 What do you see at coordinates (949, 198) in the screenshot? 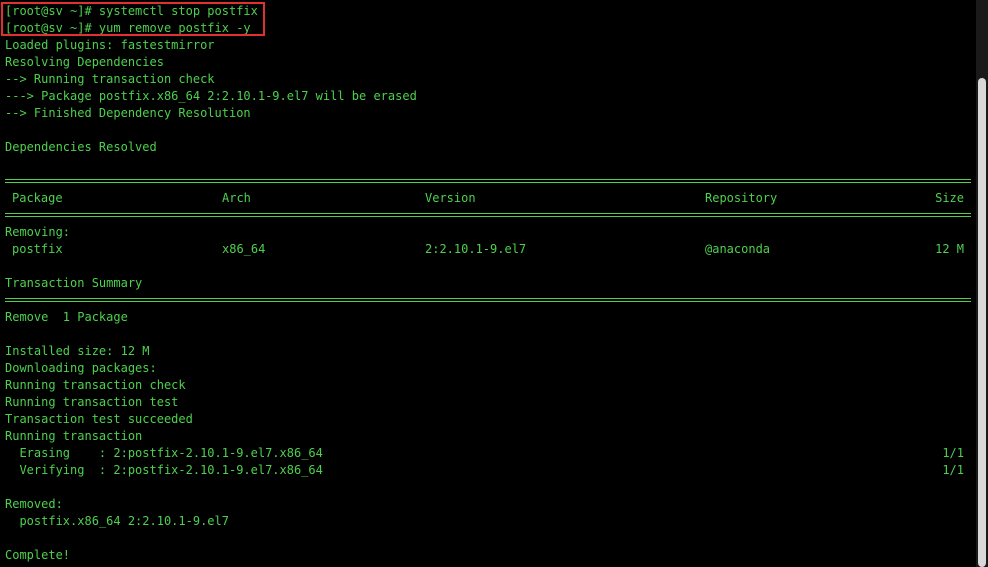
I see `table-header-size: Size` at bounding box center [949, 198].